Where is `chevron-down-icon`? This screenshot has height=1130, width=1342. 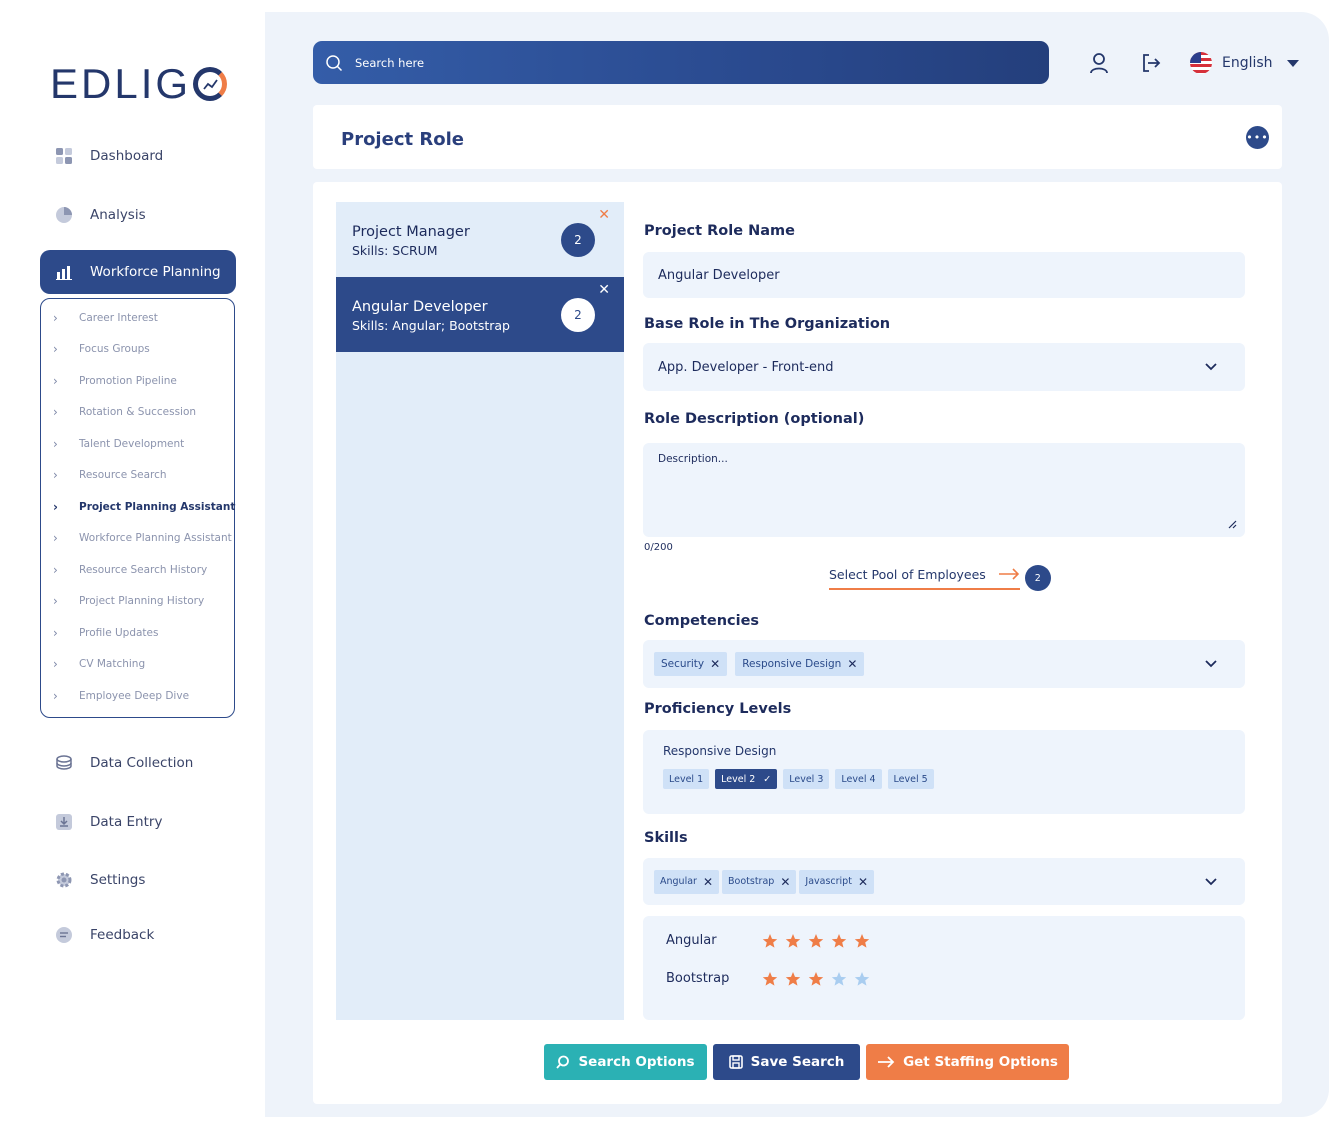 chevron-down-icon is located at coordinates (1211, 882).